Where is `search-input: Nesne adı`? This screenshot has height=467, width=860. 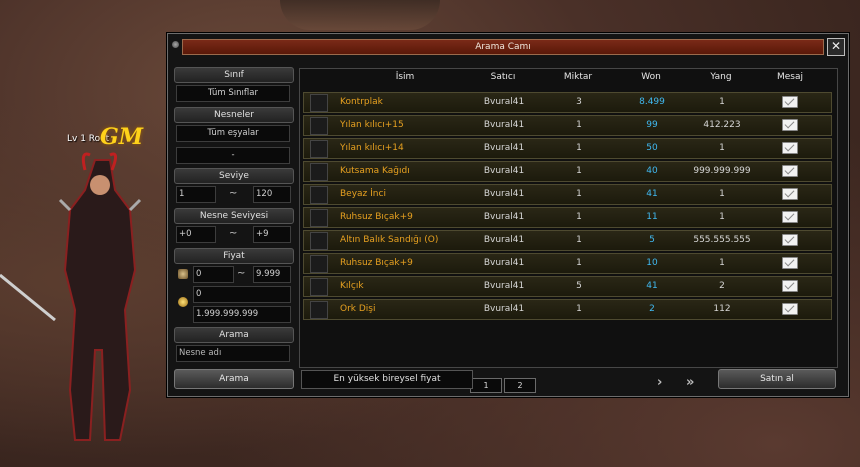
search-input: Nesne adı is located at coordinates (233, 353).